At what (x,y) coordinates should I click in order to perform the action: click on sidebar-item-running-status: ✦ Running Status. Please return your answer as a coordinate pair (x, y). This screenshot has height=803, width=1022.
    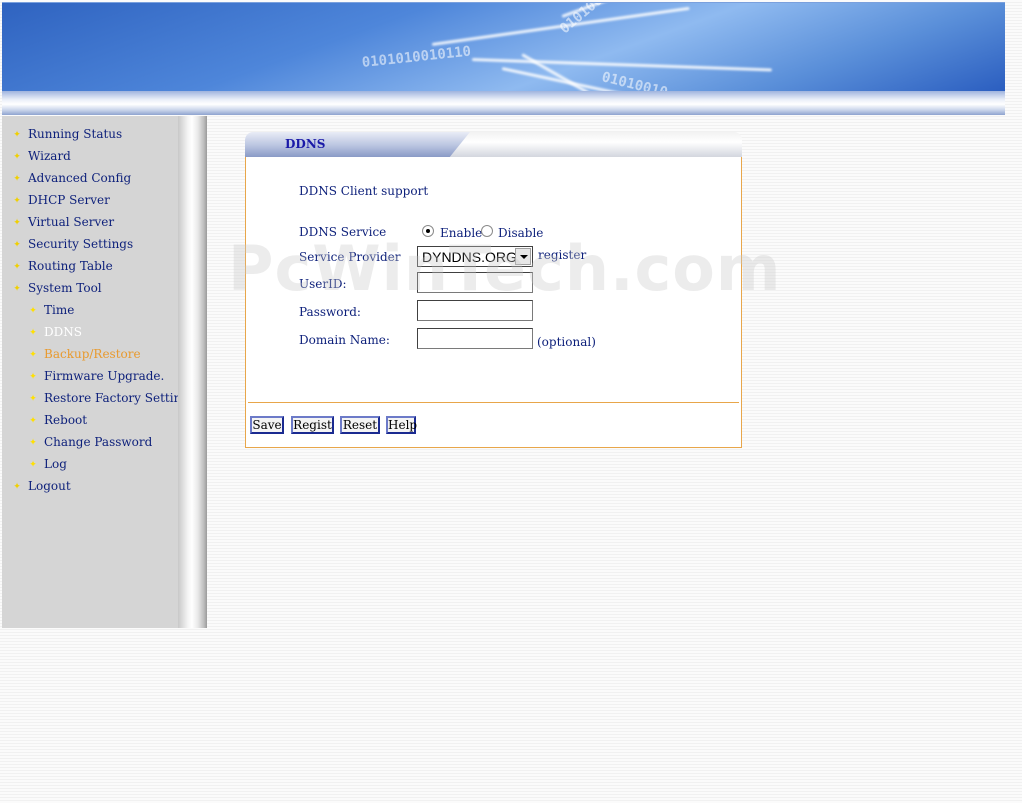
    Looking at the image, I should click on (67, 134).